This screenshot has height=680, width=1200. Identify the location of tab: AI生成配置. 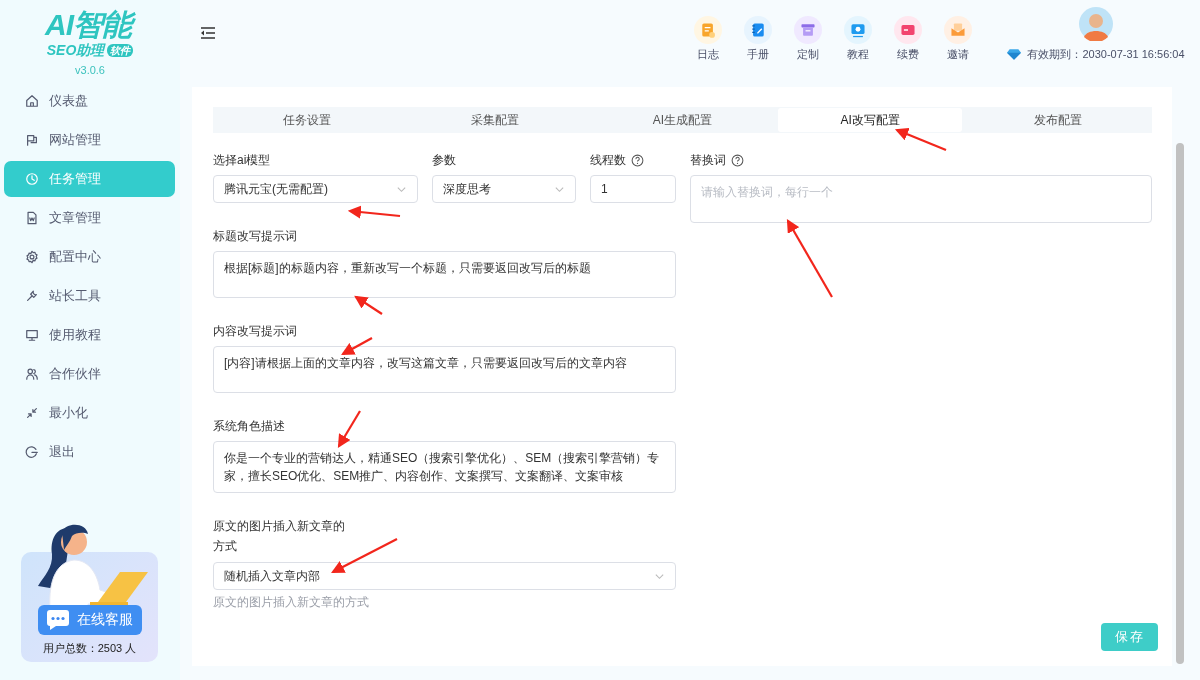
(682, 120).